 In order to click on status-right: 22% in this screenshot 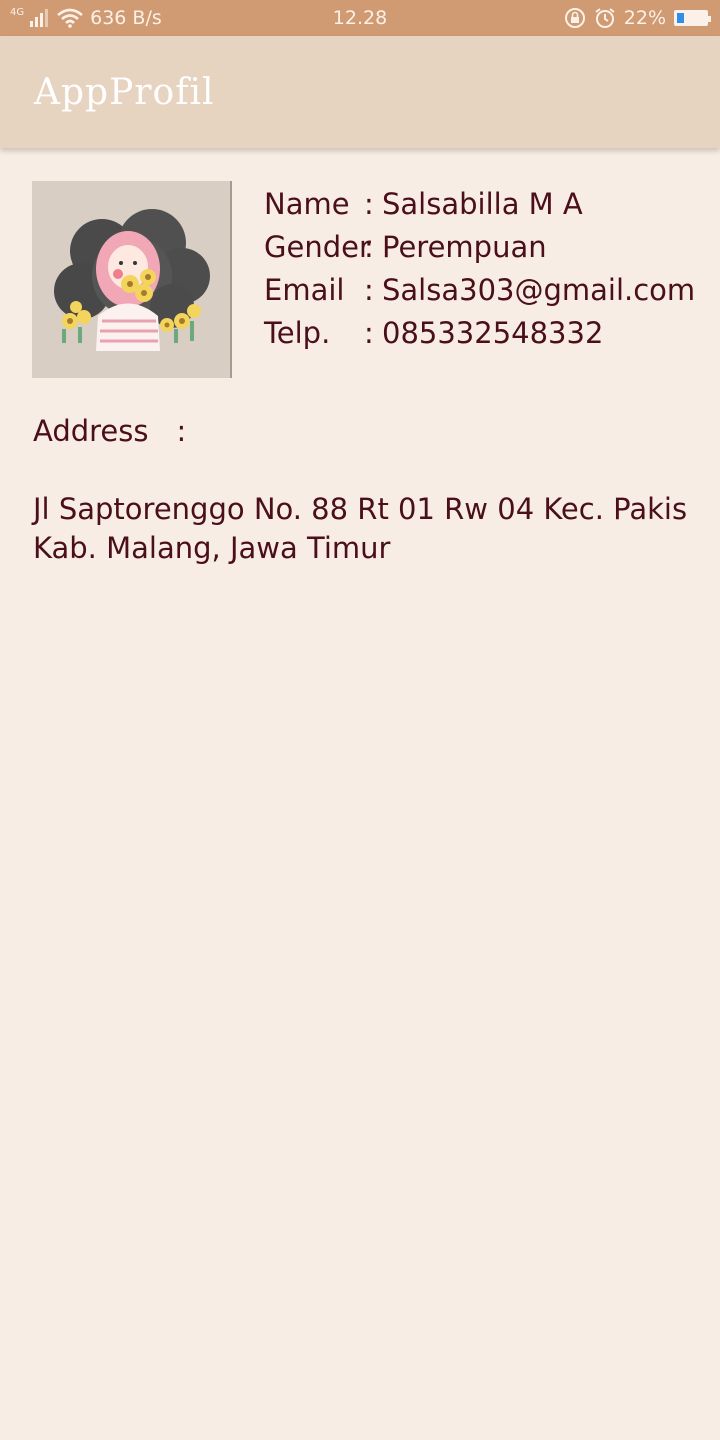, I will do `click(637, 18)`.